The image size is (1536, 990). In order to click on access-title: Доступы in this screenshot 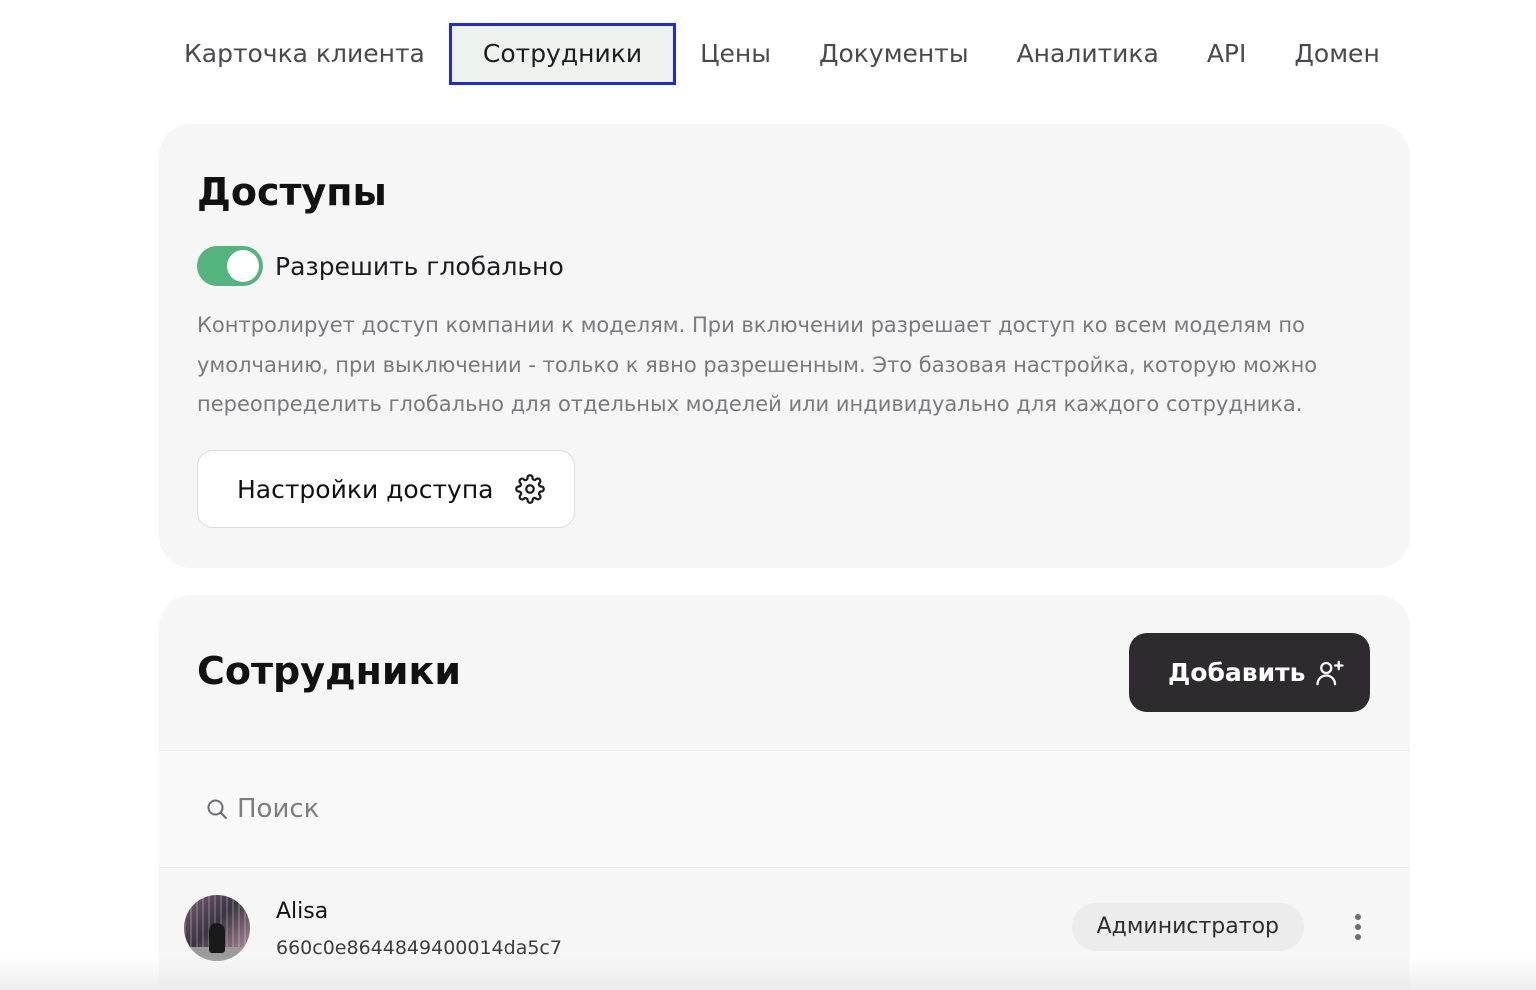, I will do `click(292, 192)`.